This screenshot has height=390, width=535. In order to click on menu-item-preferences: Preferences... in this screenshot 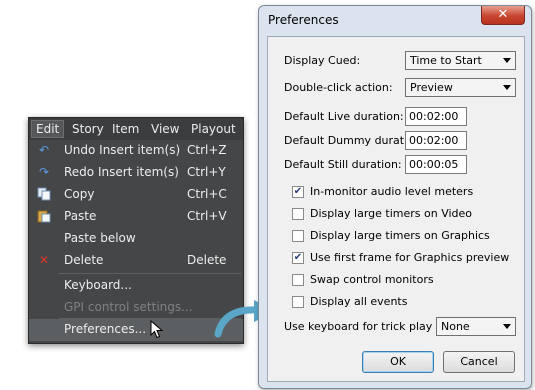, I will do `click(136, 330)`.